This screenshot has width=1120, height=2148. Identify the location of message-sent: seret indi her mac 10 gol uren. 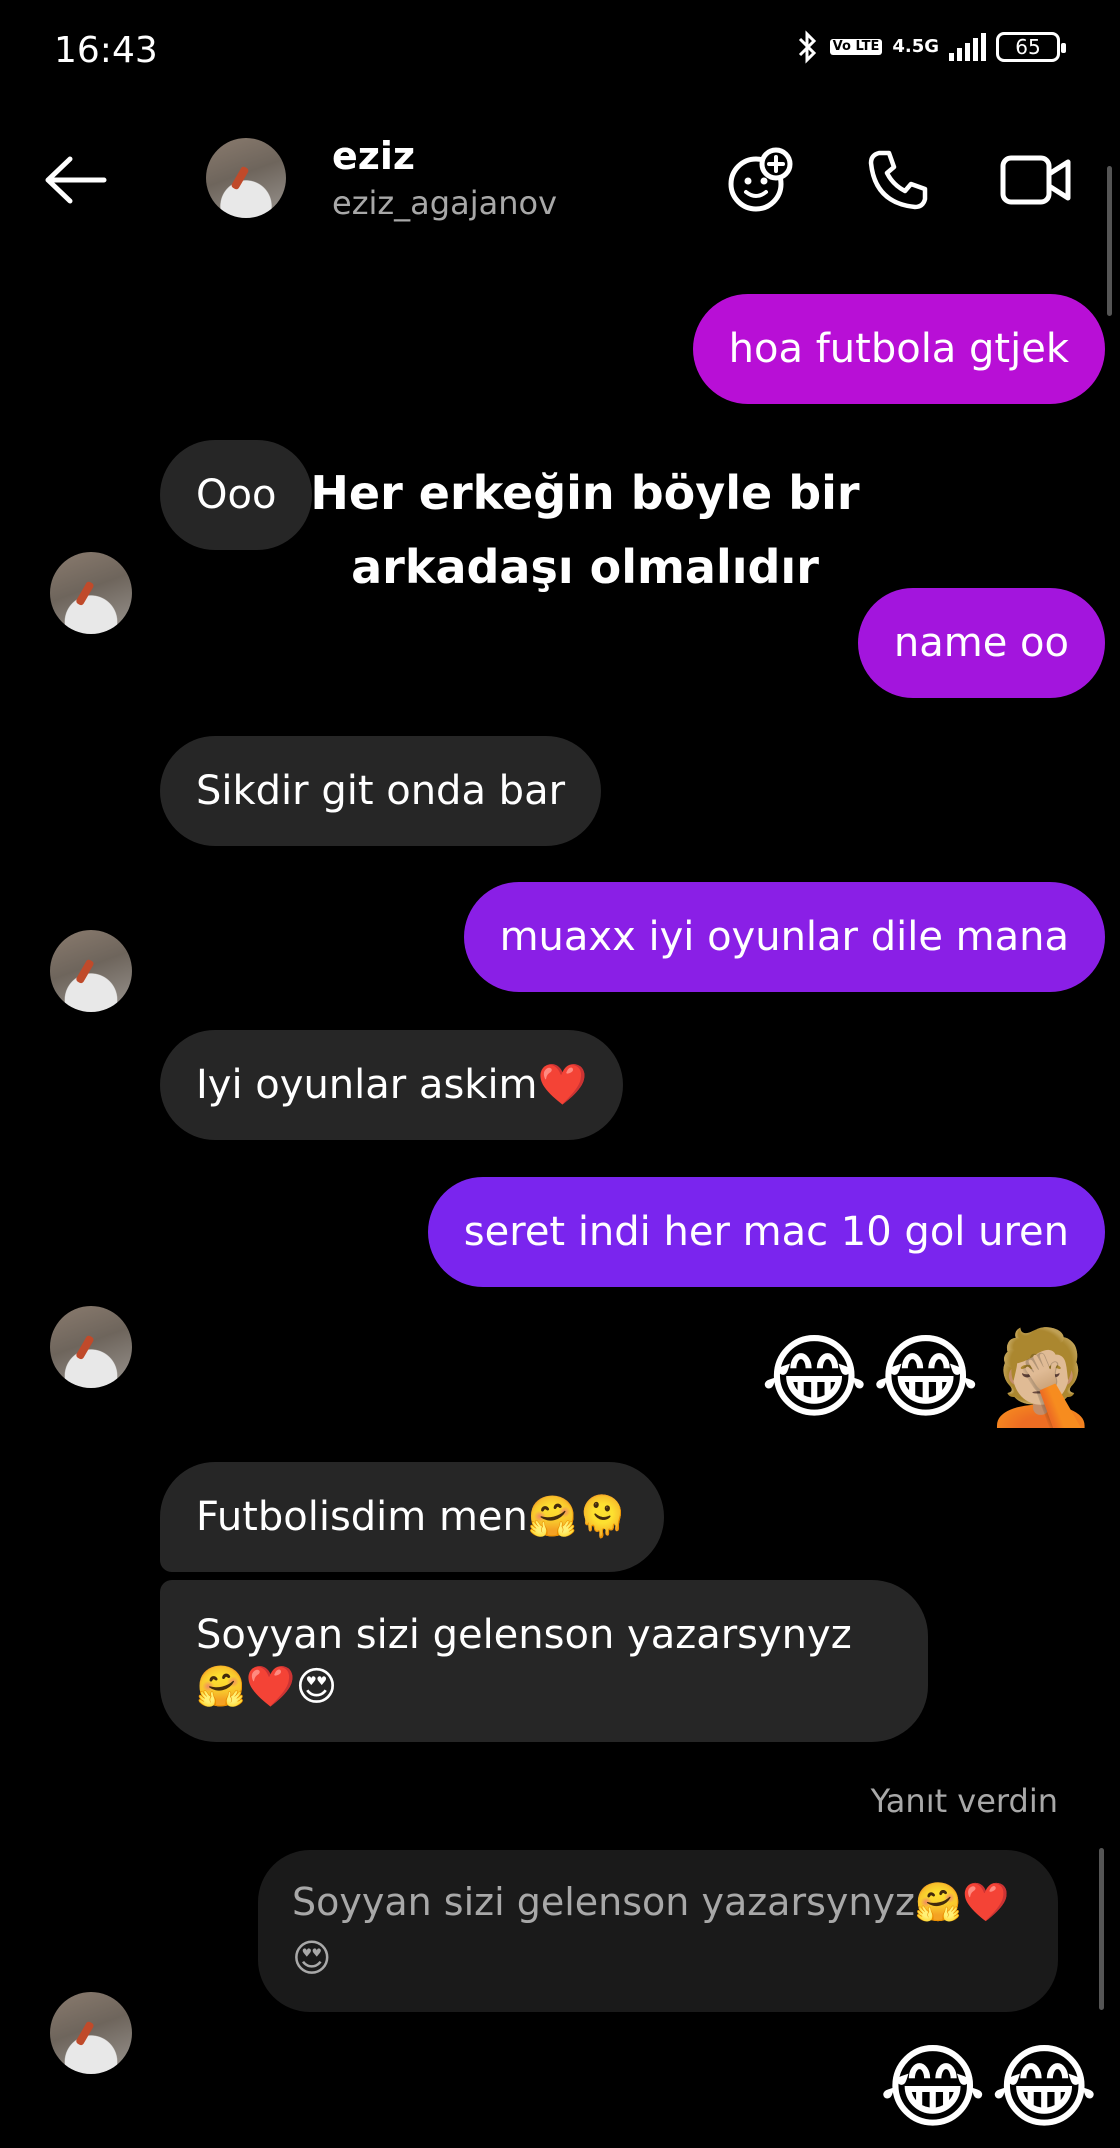
(766, 1232).